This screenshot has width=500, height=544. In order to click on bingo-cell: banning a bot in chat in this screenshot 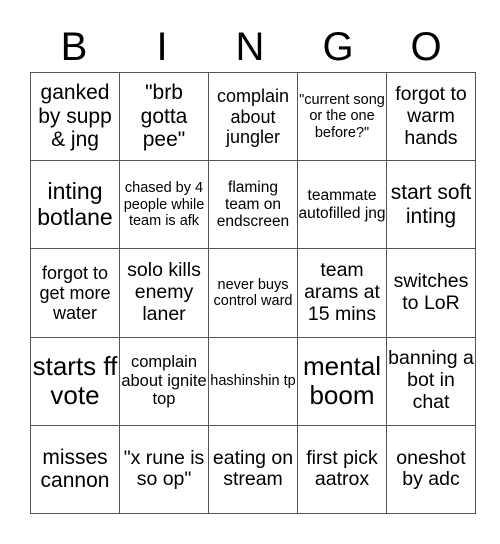, I will do `click(431, 381)`.